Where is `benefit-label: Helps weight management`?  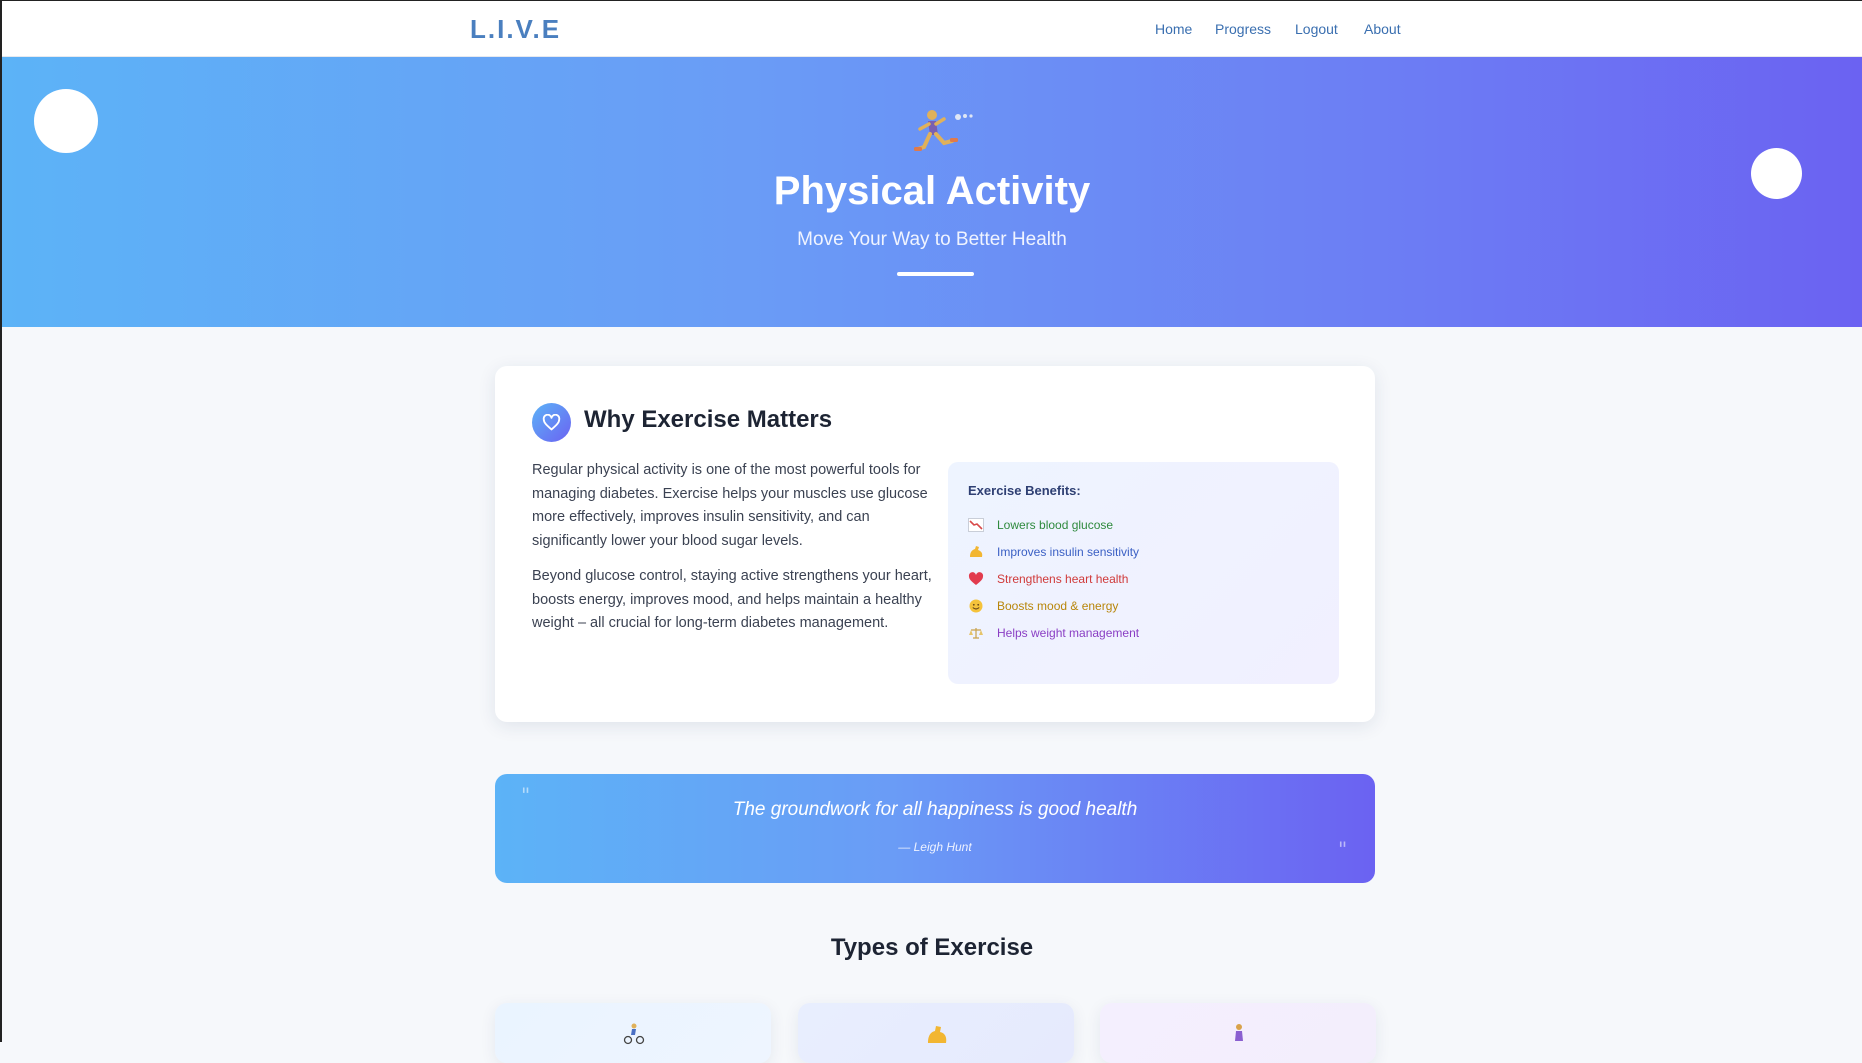
benefit-label: Helps weight management is located at coordinates (1068, 633).